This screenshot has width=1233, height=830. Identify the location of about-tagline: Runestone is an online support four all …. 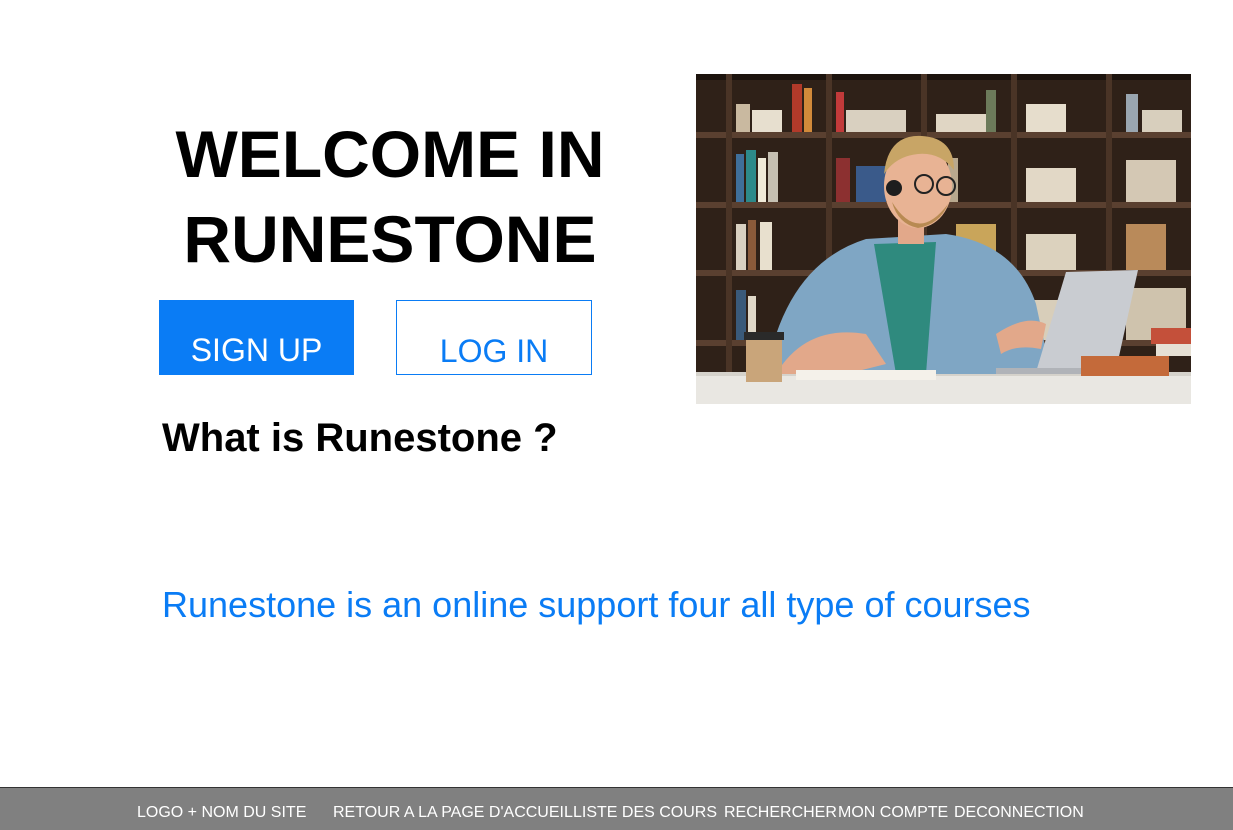
(596, 604).